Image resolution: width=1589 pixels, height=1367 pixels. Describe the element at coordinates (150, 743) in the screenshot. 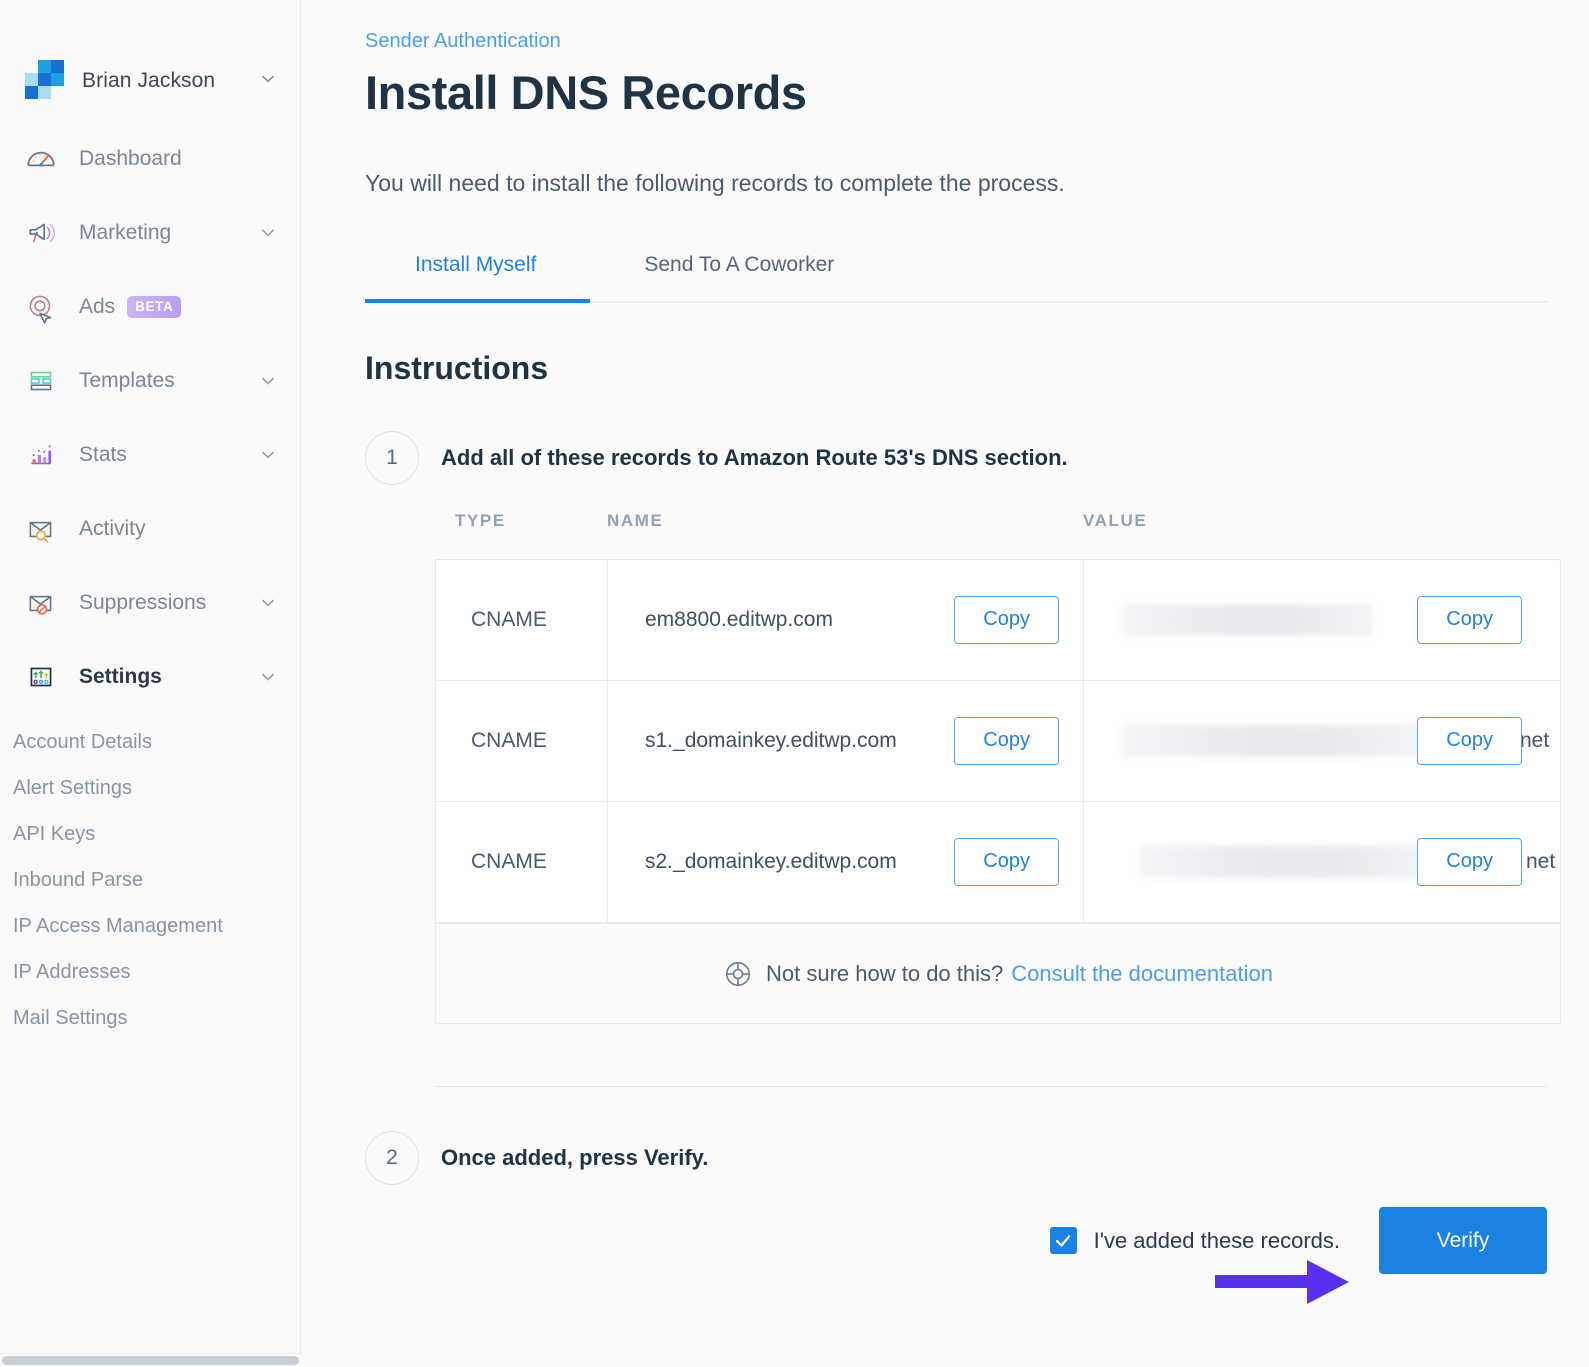

I see `sidebar-item-account-details: Account Details` at that location.